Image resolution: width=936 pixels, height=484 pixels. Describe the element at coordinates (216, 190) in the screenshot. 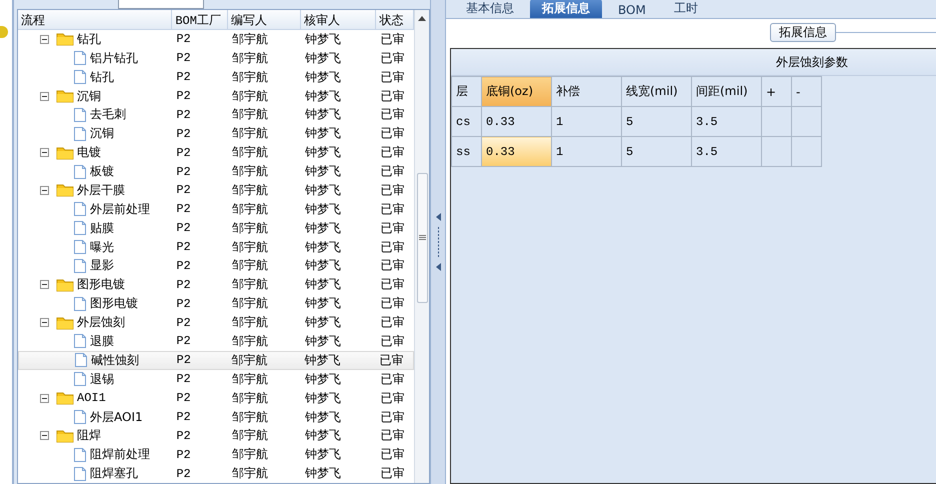

I see `tree-row: 外层干膜 P2 邹宇航 钟梦飞 已审` at that location.